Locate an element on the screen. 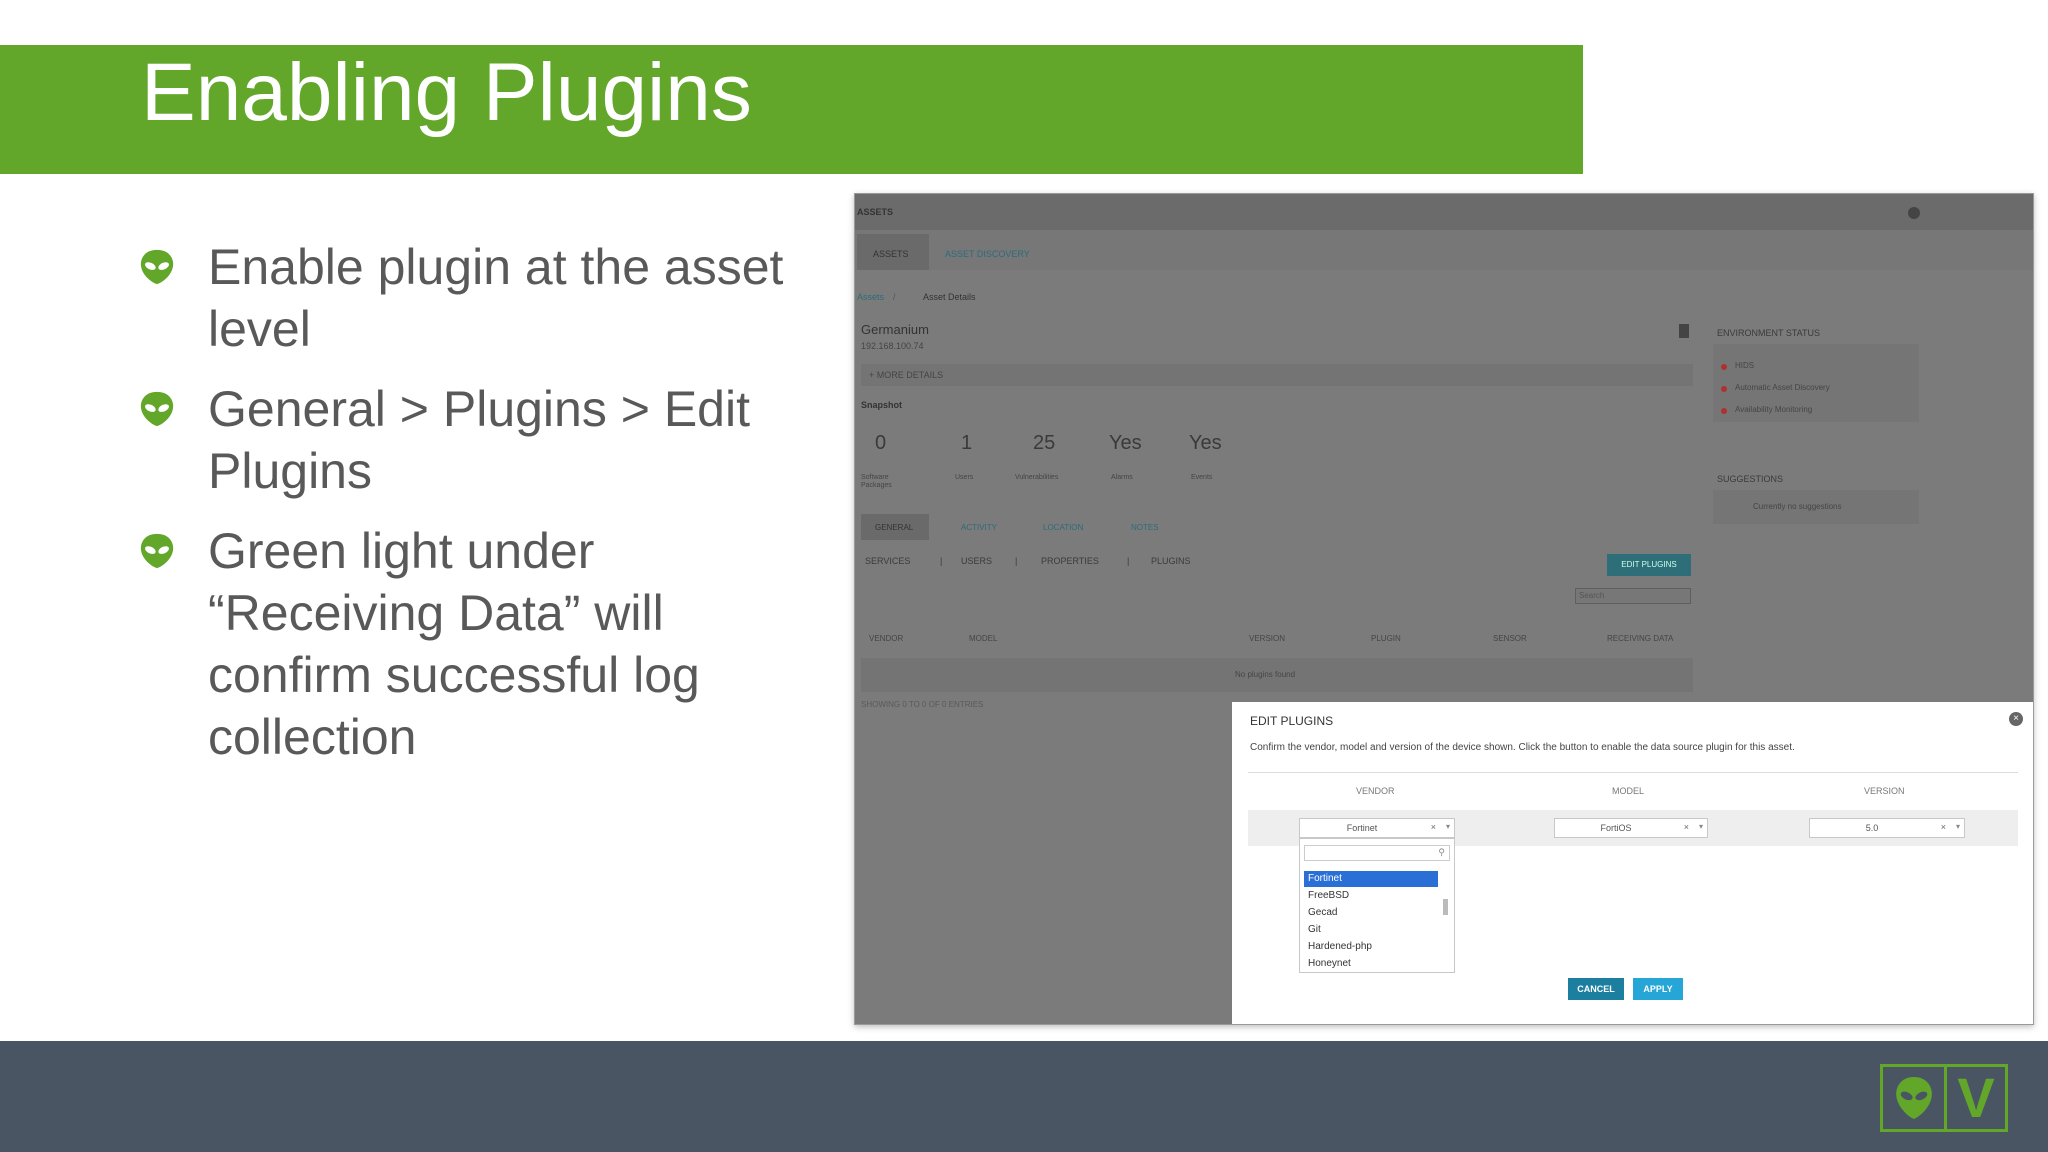  table-footer: SHOWING 0 TO 0 OF 0 ENTRIES is located at coordinates (922, 704).